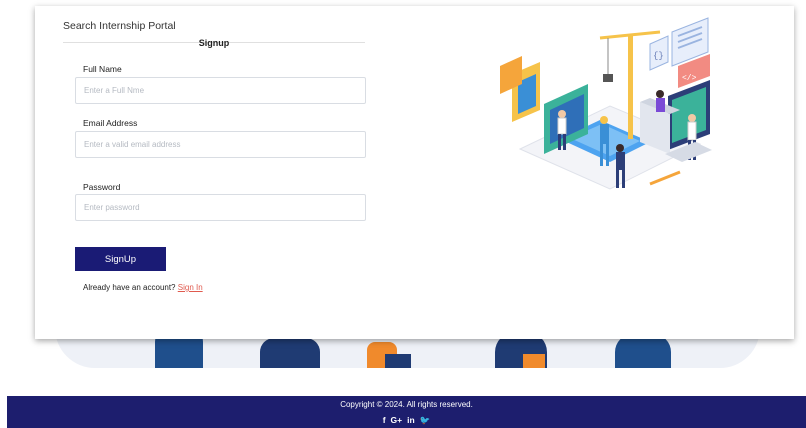 The image size is (806, 428). I want to click on signin-link: Sign In, so click(190, 287).